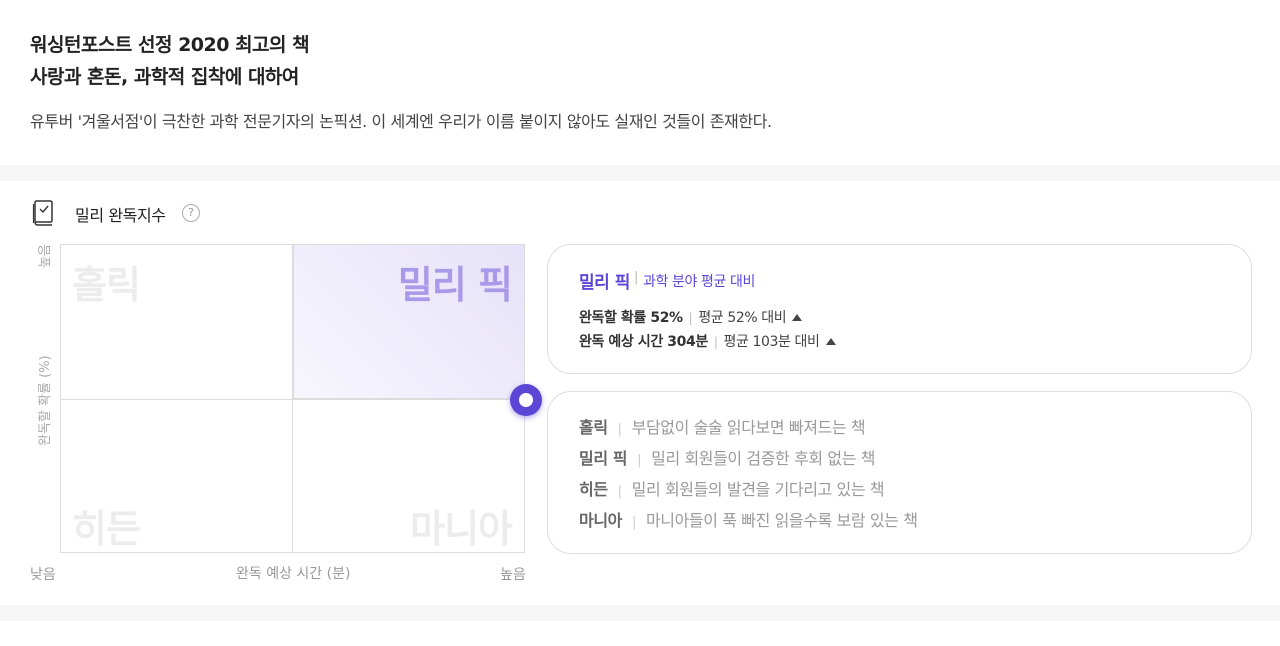 The height and width of the screenshot is (646, 1280). I want to click on legend-desc: 부담없이 술술 읽다보면 빠져드는 책, so click(748, 427).